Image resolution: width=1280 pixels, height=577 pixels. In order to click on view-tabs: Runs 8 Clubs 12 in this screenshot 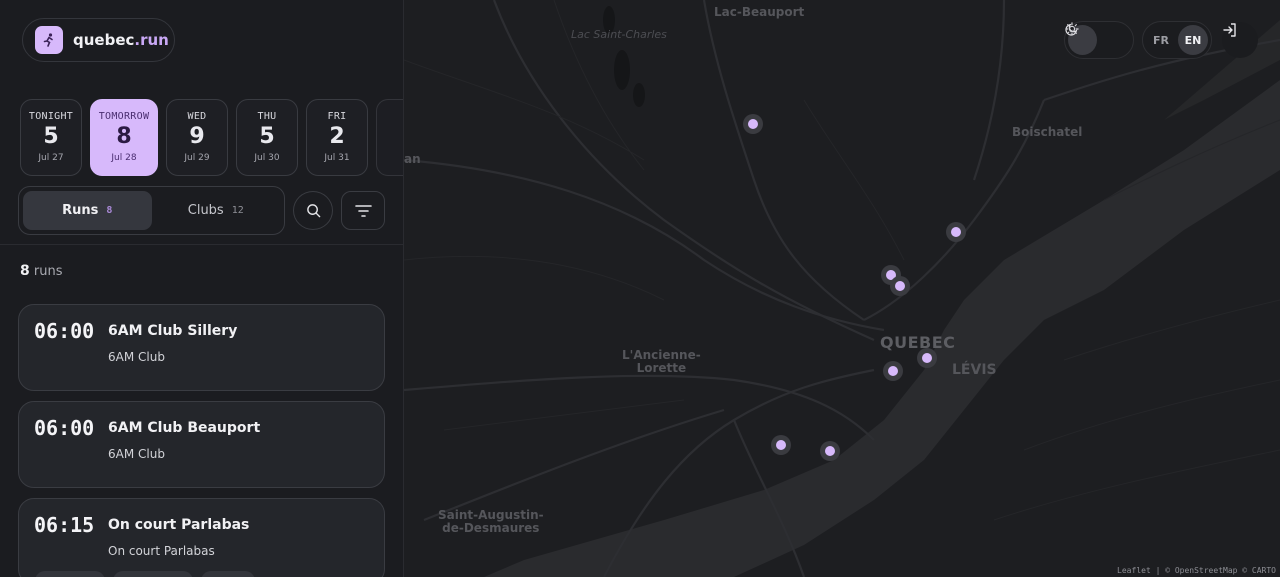, I will do `click(151, 210)`.